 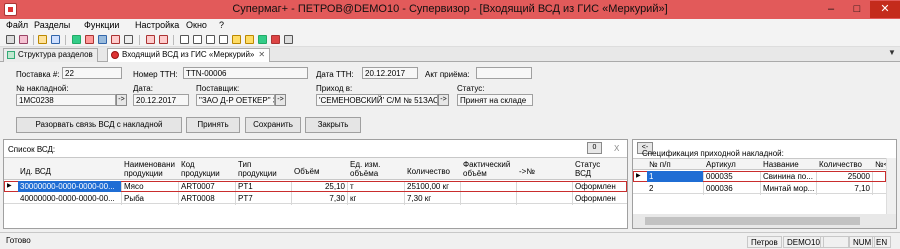 I want to click on spec-vertical-scrollbar, so click(x=891, y=186).